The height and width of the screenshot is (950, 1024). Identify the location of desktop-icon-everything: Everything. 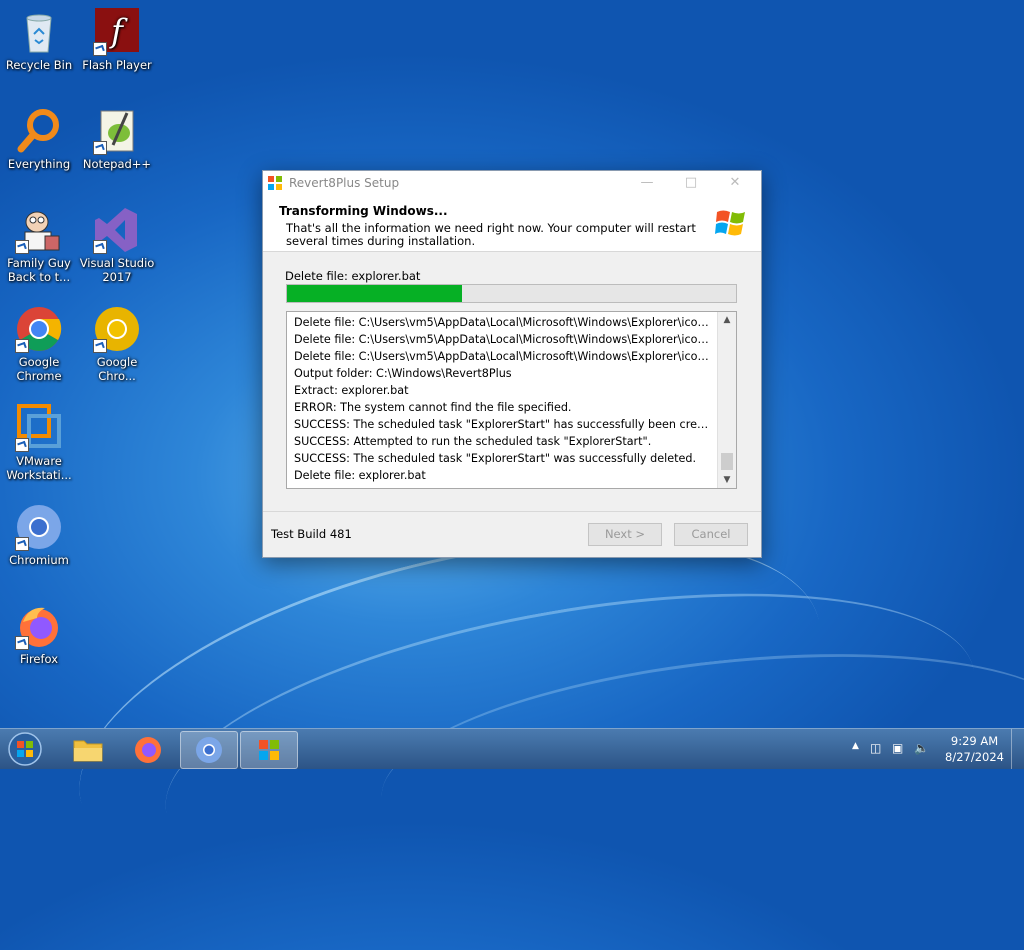
(39, 139).